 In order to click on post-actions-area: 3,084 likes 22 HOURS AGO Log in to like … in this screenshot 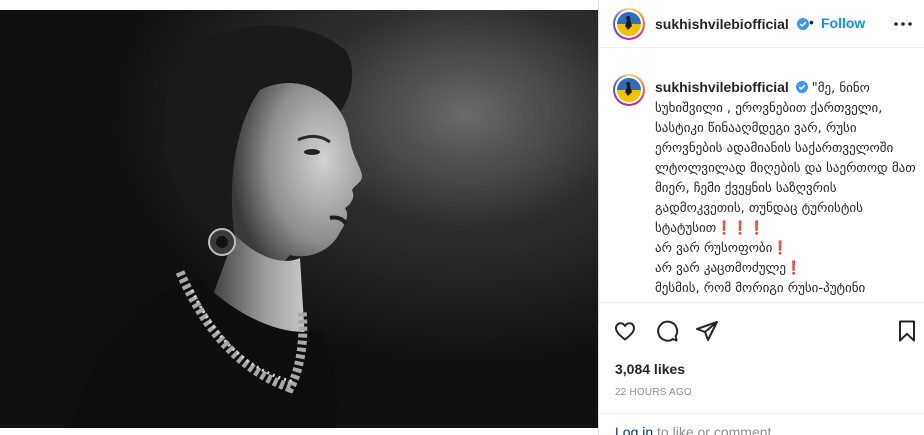, I will do `click(761, 368)`.